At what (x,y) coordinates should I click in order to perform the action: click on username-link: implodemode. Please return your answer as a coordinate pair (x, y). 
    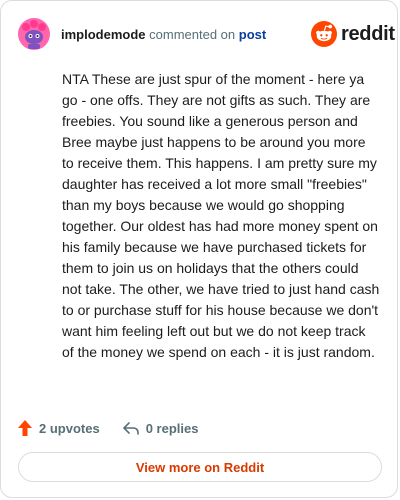
    Looking at the image, I should click on (103, 34).